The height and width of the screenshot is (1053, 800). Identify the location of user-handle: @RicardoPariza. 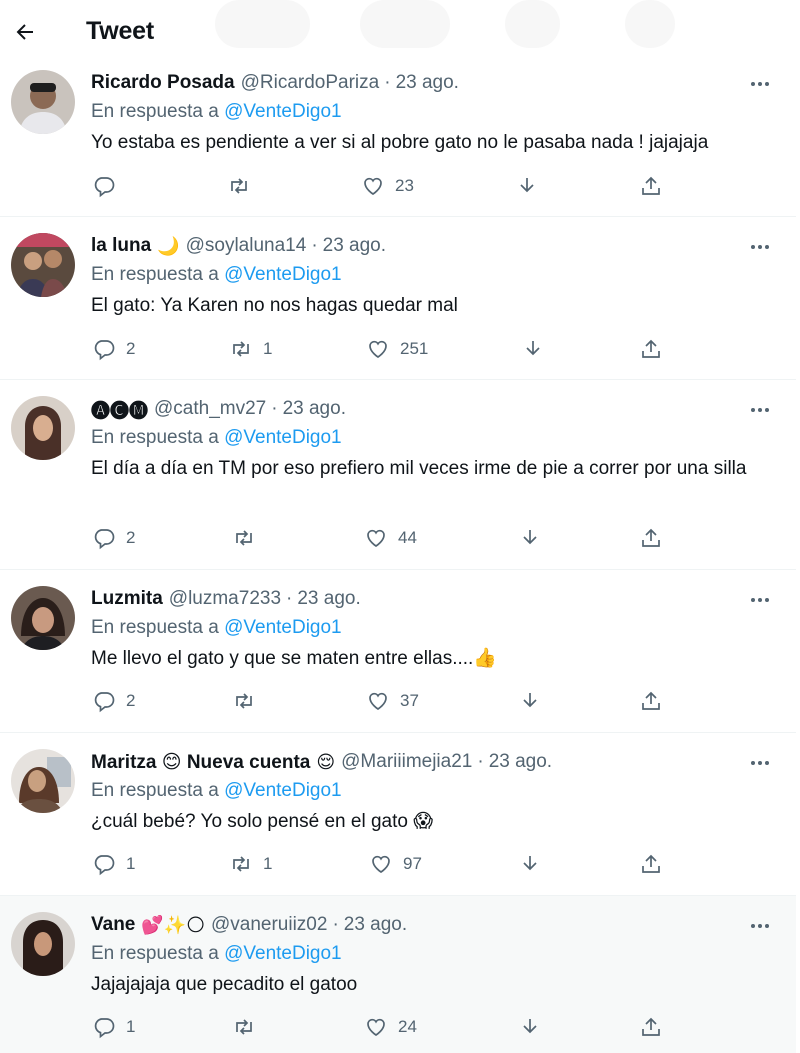
(310, 83).